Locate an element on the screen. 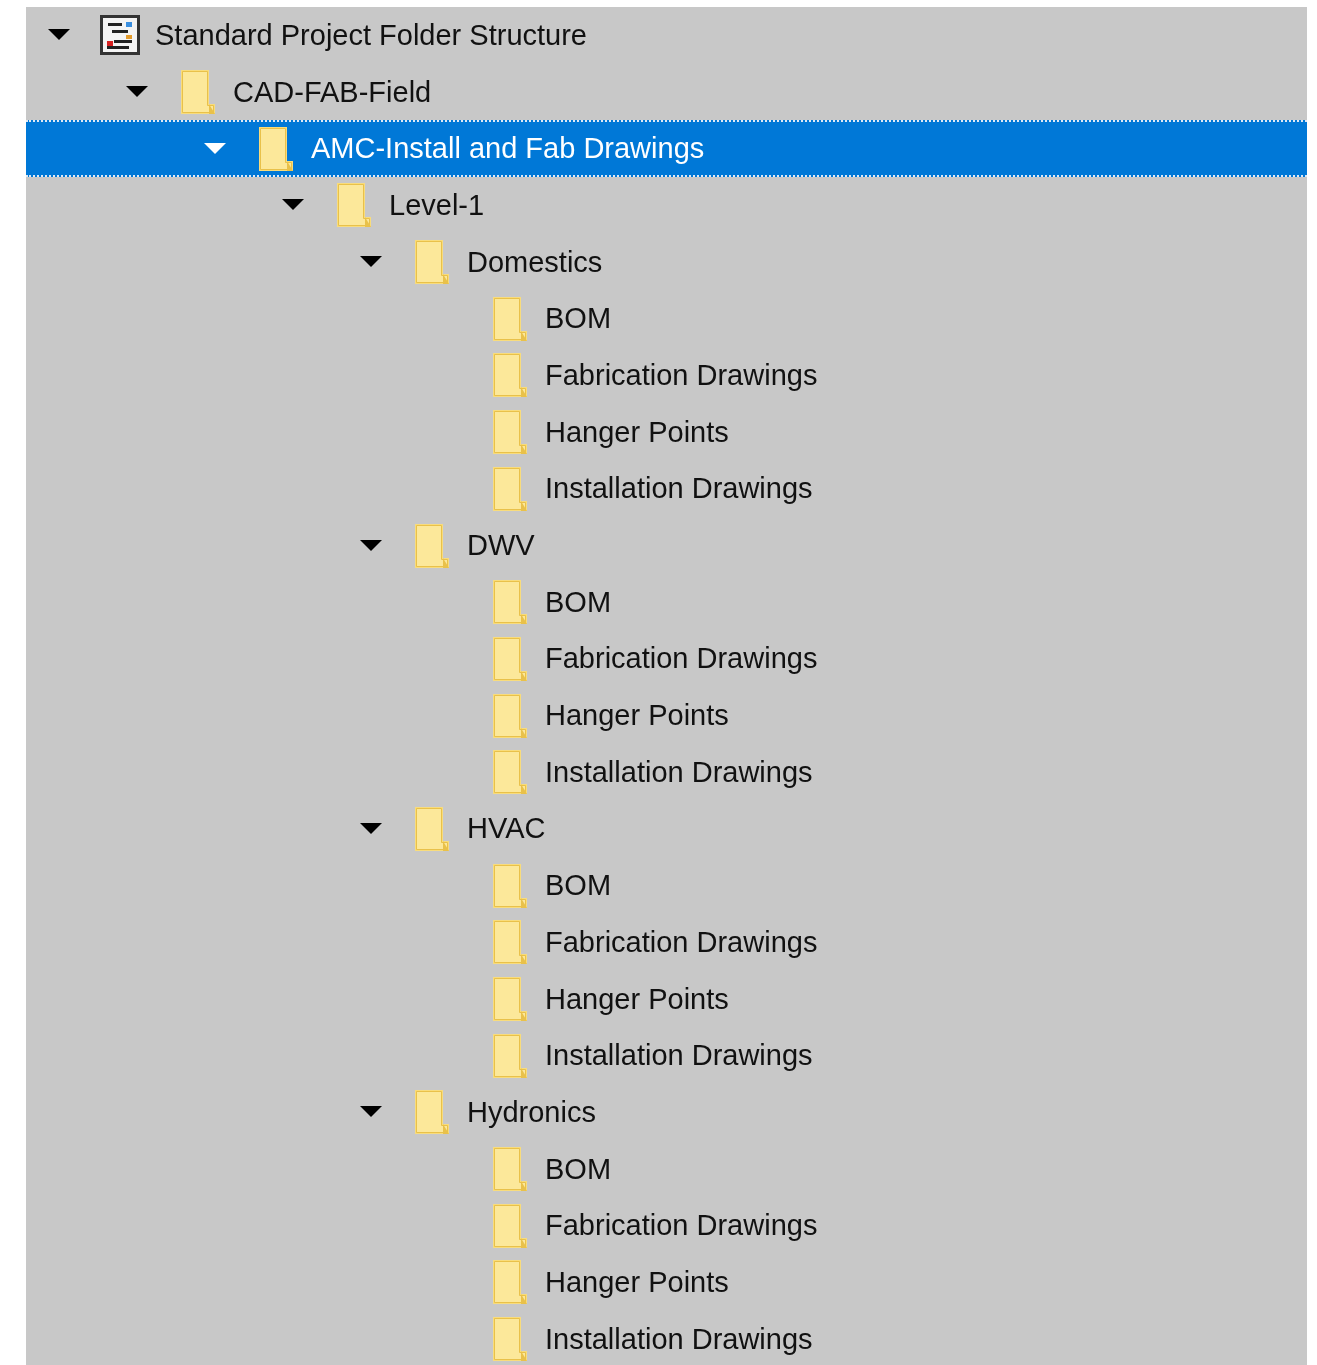 The height and width of the screenshot is (1365, 1317). tree-row: Level-1 is located at coordinates (666, 205).